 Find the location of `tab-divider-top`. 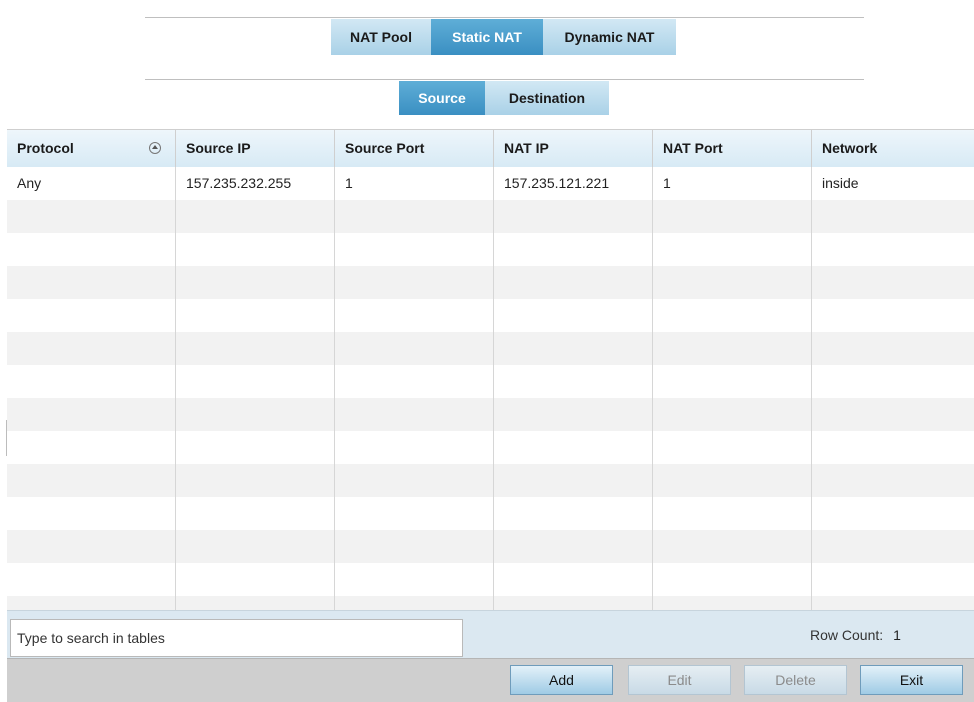

tab-divider-top is located at coordinates (504, 17).